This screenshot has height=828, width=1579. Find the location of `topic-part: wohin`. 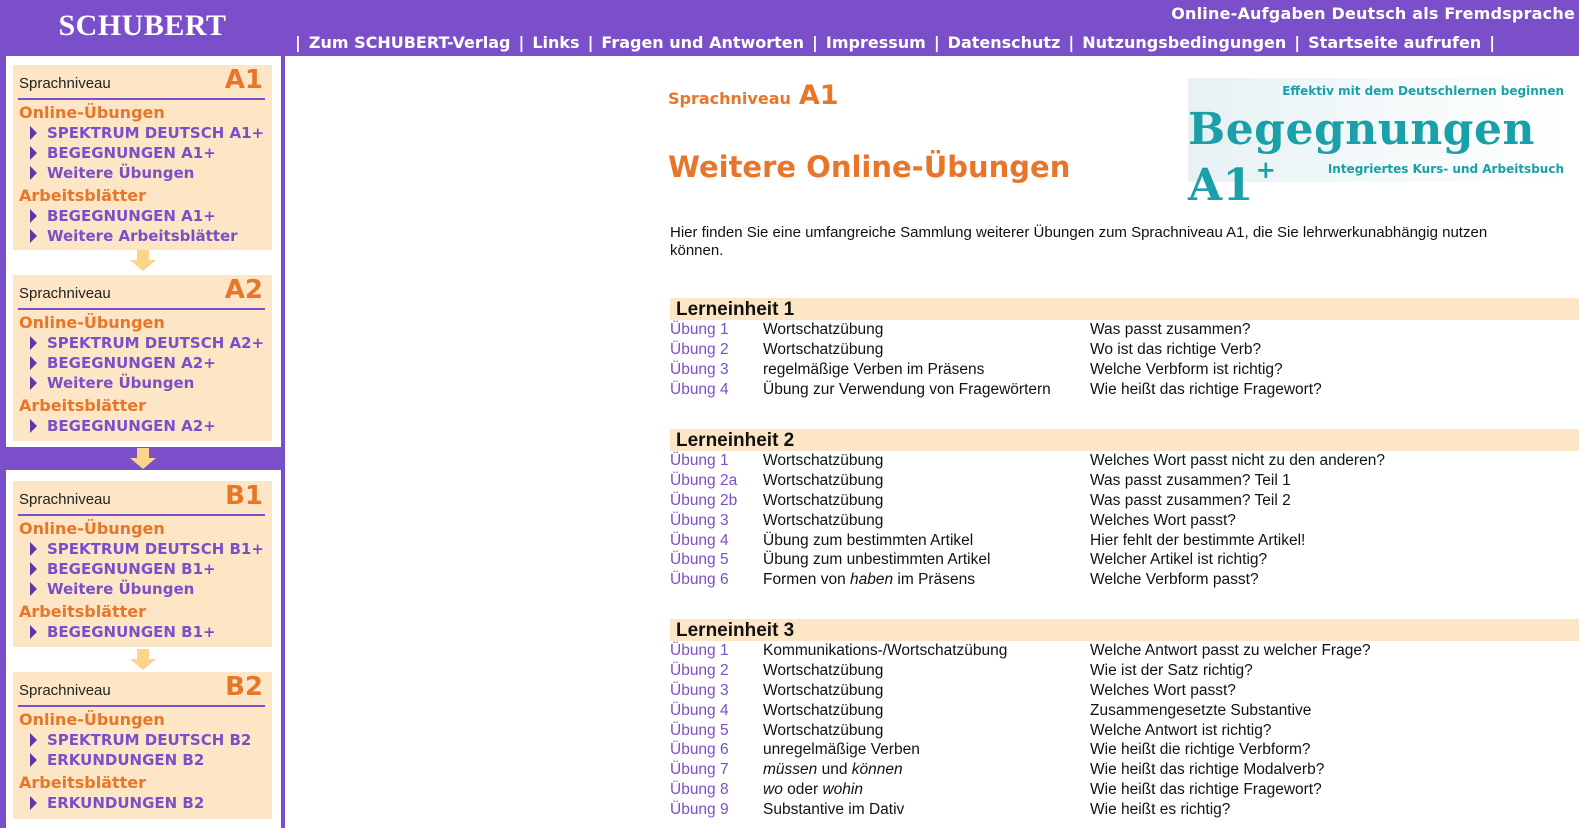

topic-part: wohin is located at coordinates (842, 790).